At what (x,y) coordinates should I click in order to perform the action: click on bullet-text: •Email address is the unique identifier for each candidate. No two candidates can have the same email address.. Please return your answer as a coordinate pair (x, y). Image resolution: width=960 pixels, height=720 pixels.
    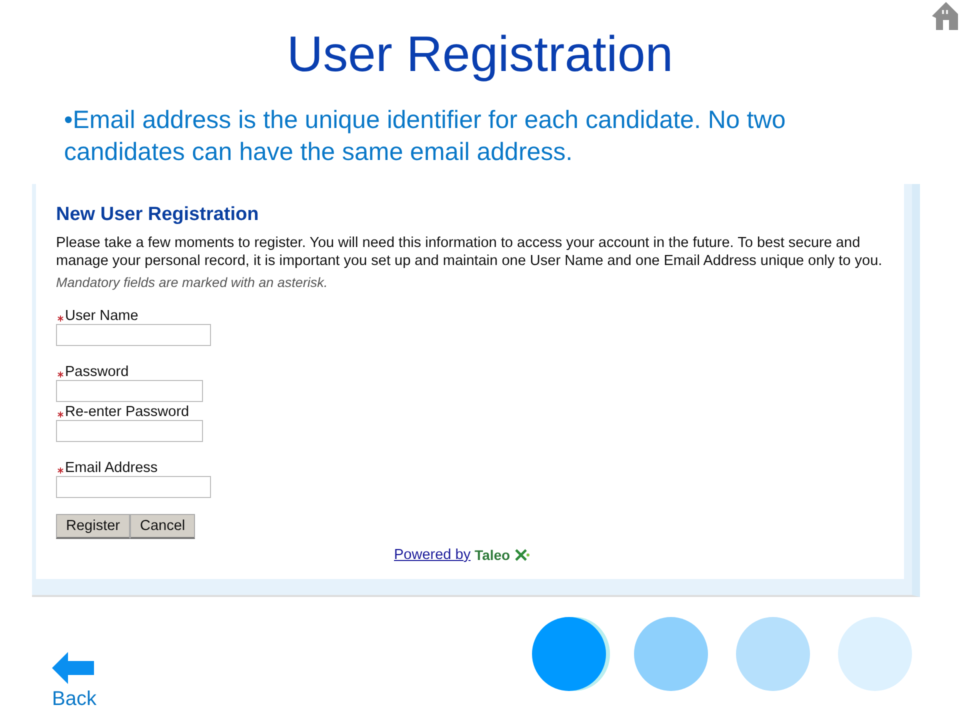
    Looking at the image, I should click on (425, 136).